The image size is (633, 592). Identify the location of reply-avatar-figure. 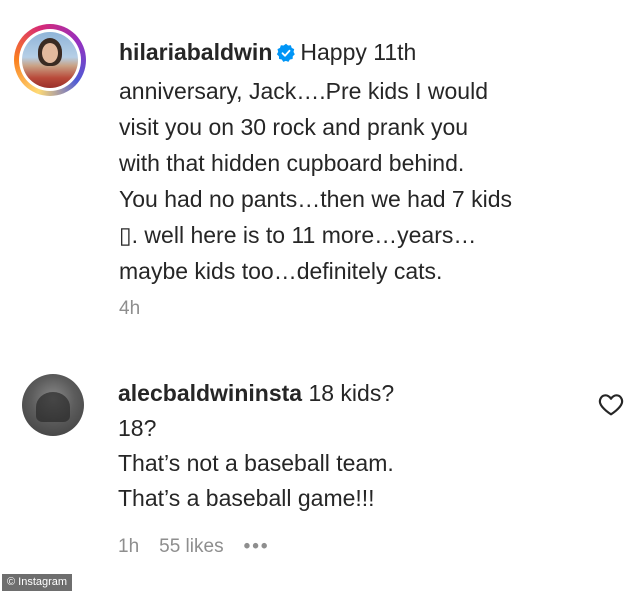
(53, 407).